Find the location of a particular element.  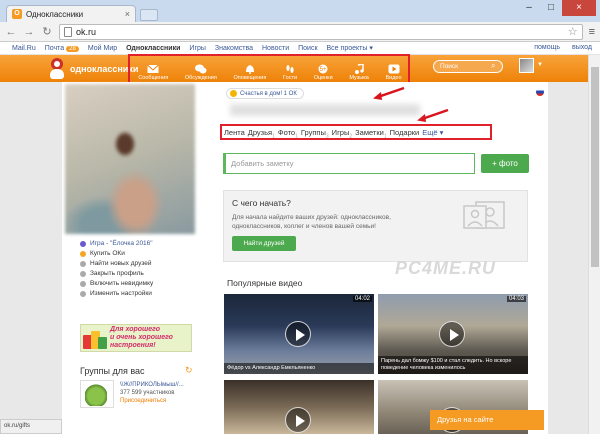

people-icon is located at coordinates (83, 263).